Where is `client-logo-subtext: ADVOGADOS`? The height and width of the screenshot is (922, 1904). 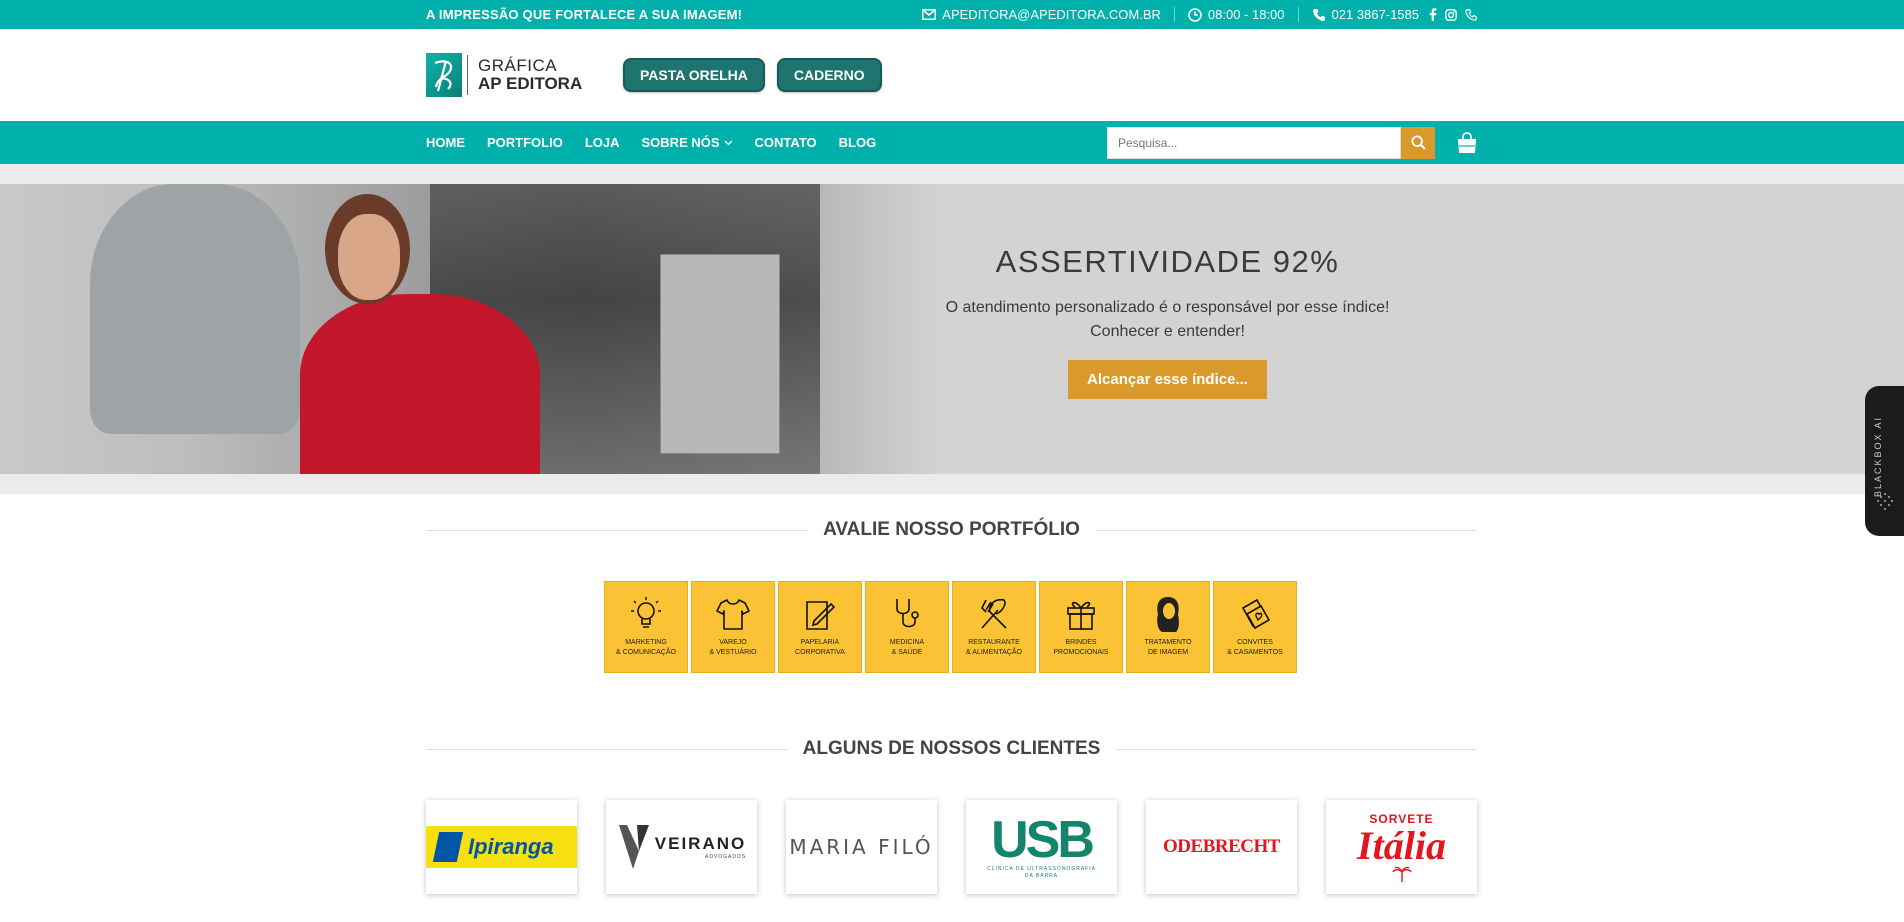 client-logo-subtext: ADVOGADOS is located at coordinates (726, 857).